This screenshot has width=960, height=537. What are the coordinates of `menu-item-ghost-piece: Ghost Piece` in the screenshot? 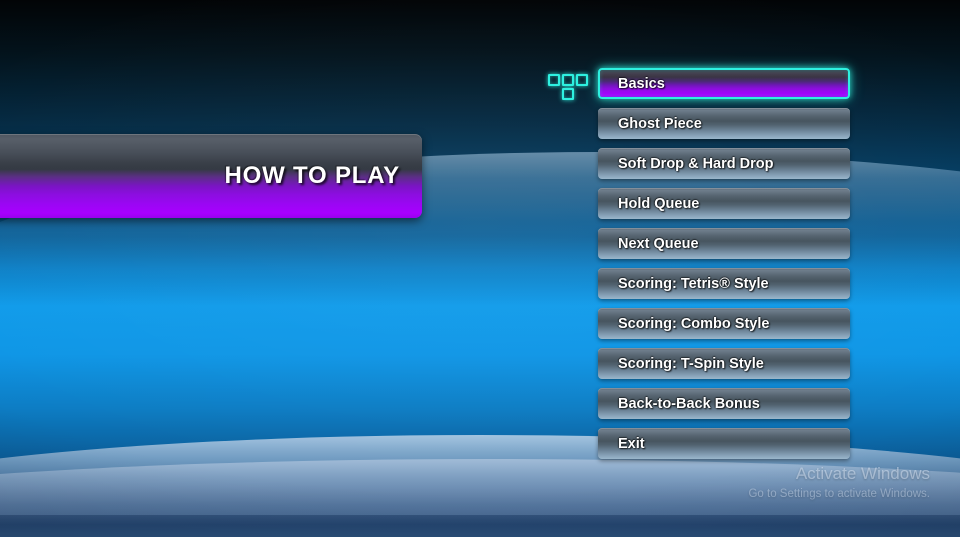 It's located at (724, 123).